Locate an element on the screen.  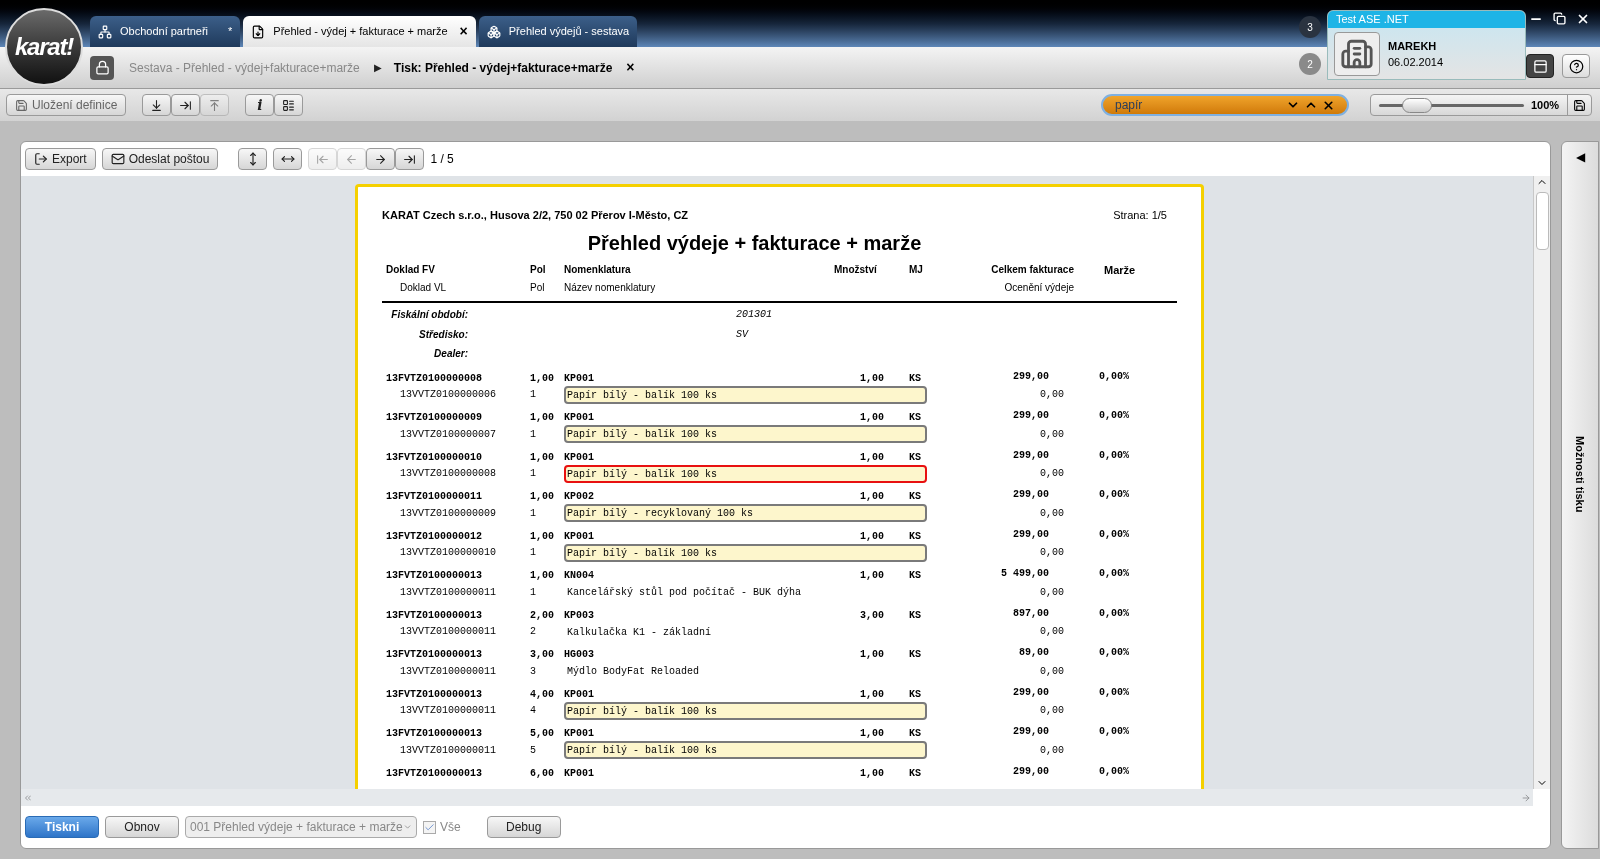
vertical-scrollbar is located at coordinates (1541, 482).